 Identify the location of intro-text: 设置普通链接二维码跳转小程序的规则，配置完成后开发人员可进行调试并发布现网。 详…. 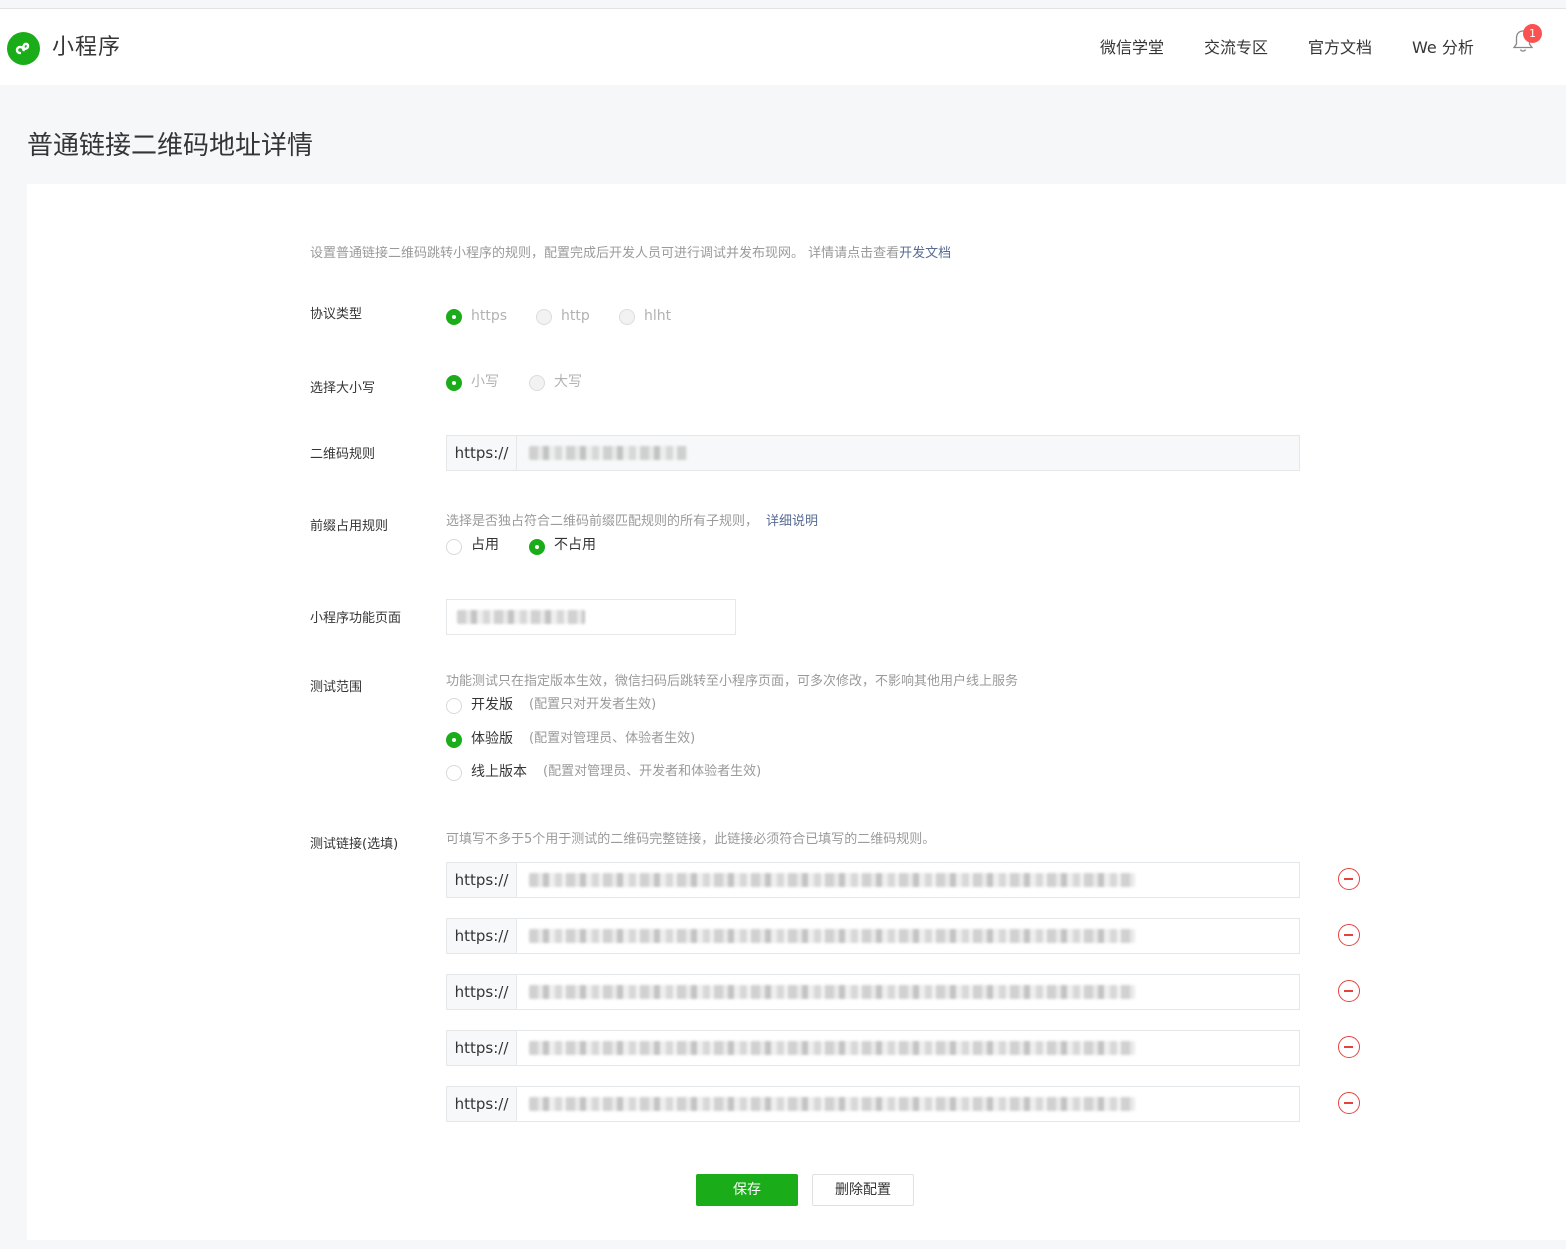
(630, 254).